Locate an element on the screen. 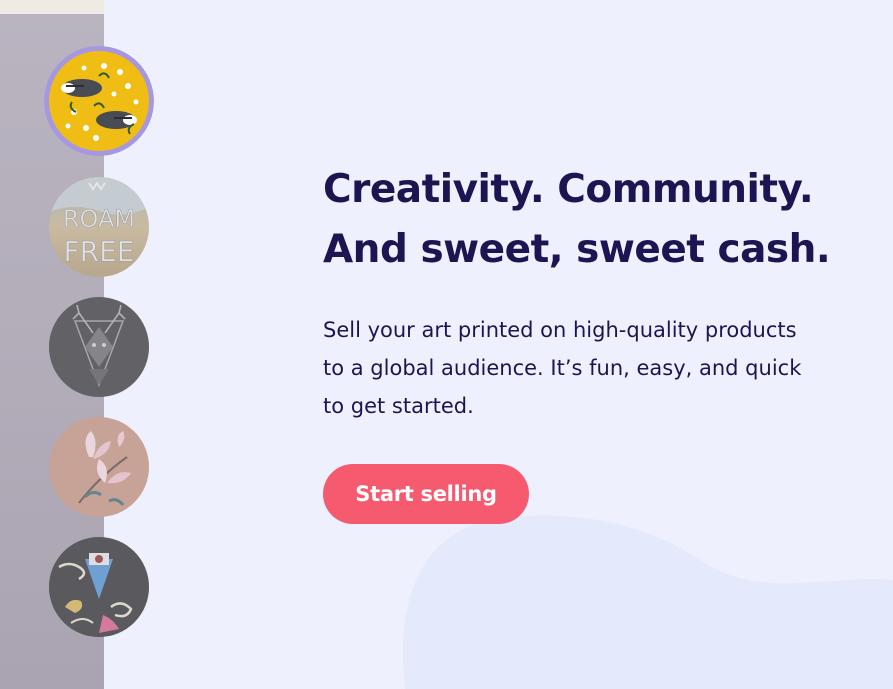 Image resolution: width=893 pixels, height=689 pixels. artwork-thumbnail-magnolia is located at coordinates (99, 467).